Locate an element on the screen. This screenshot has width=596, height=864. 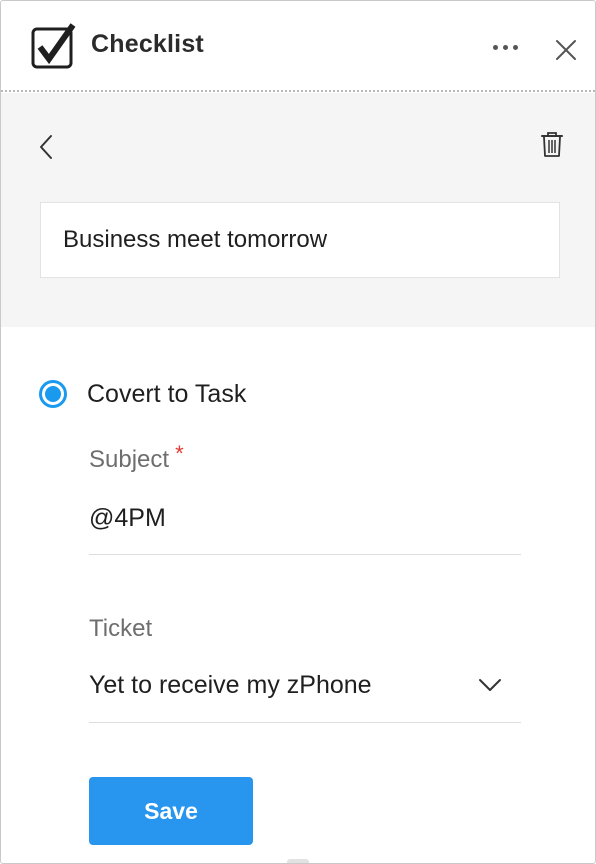
panel-title: Checklist is located at coordinates (147, 44).